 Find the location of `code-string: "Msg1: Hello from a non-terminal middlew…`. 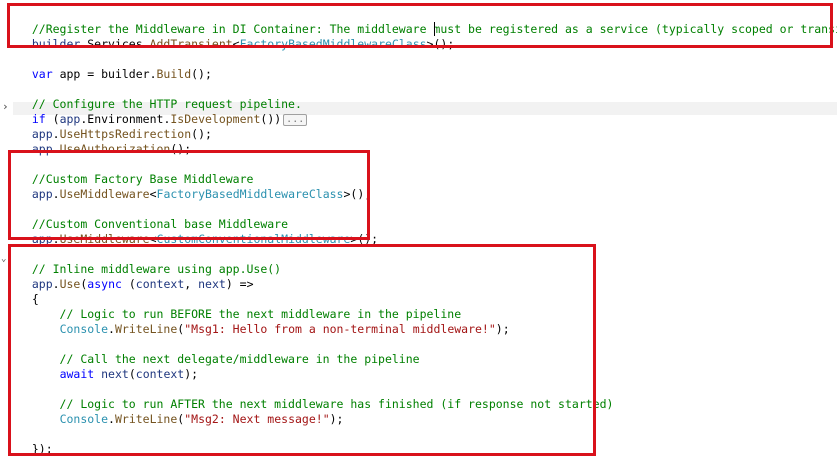

code-string: "Msg1: Hello from a non-terminal middlew… is located at coordinates (340, 329).